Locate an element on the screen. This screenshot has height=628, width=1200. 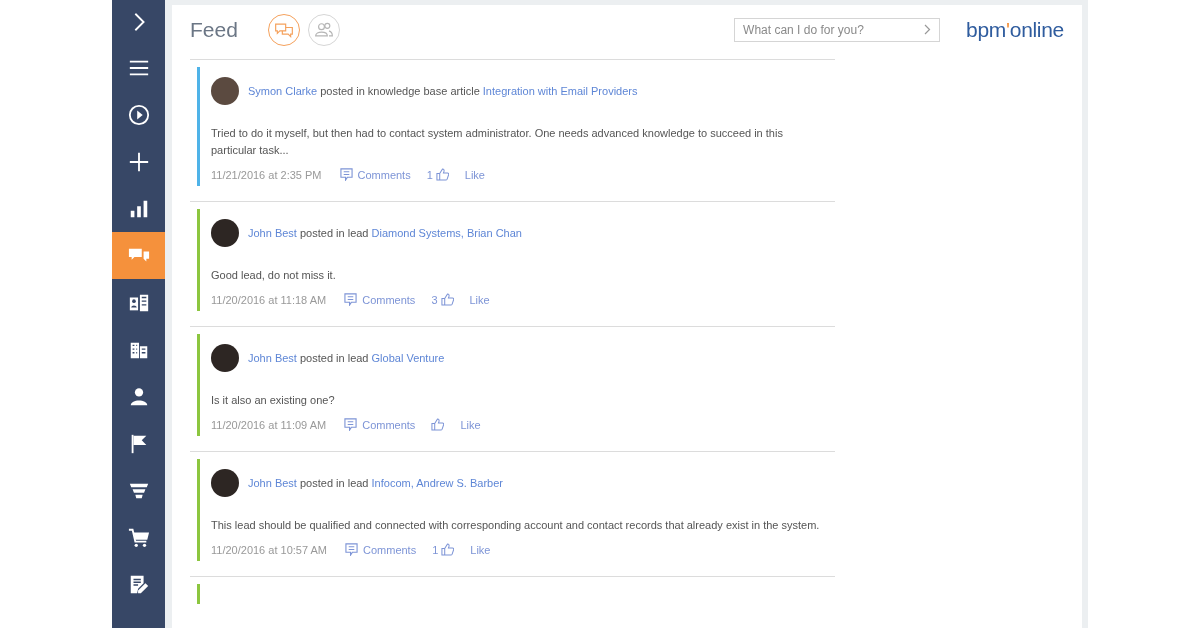
chevron-icon is located at coordinates (928, 29).